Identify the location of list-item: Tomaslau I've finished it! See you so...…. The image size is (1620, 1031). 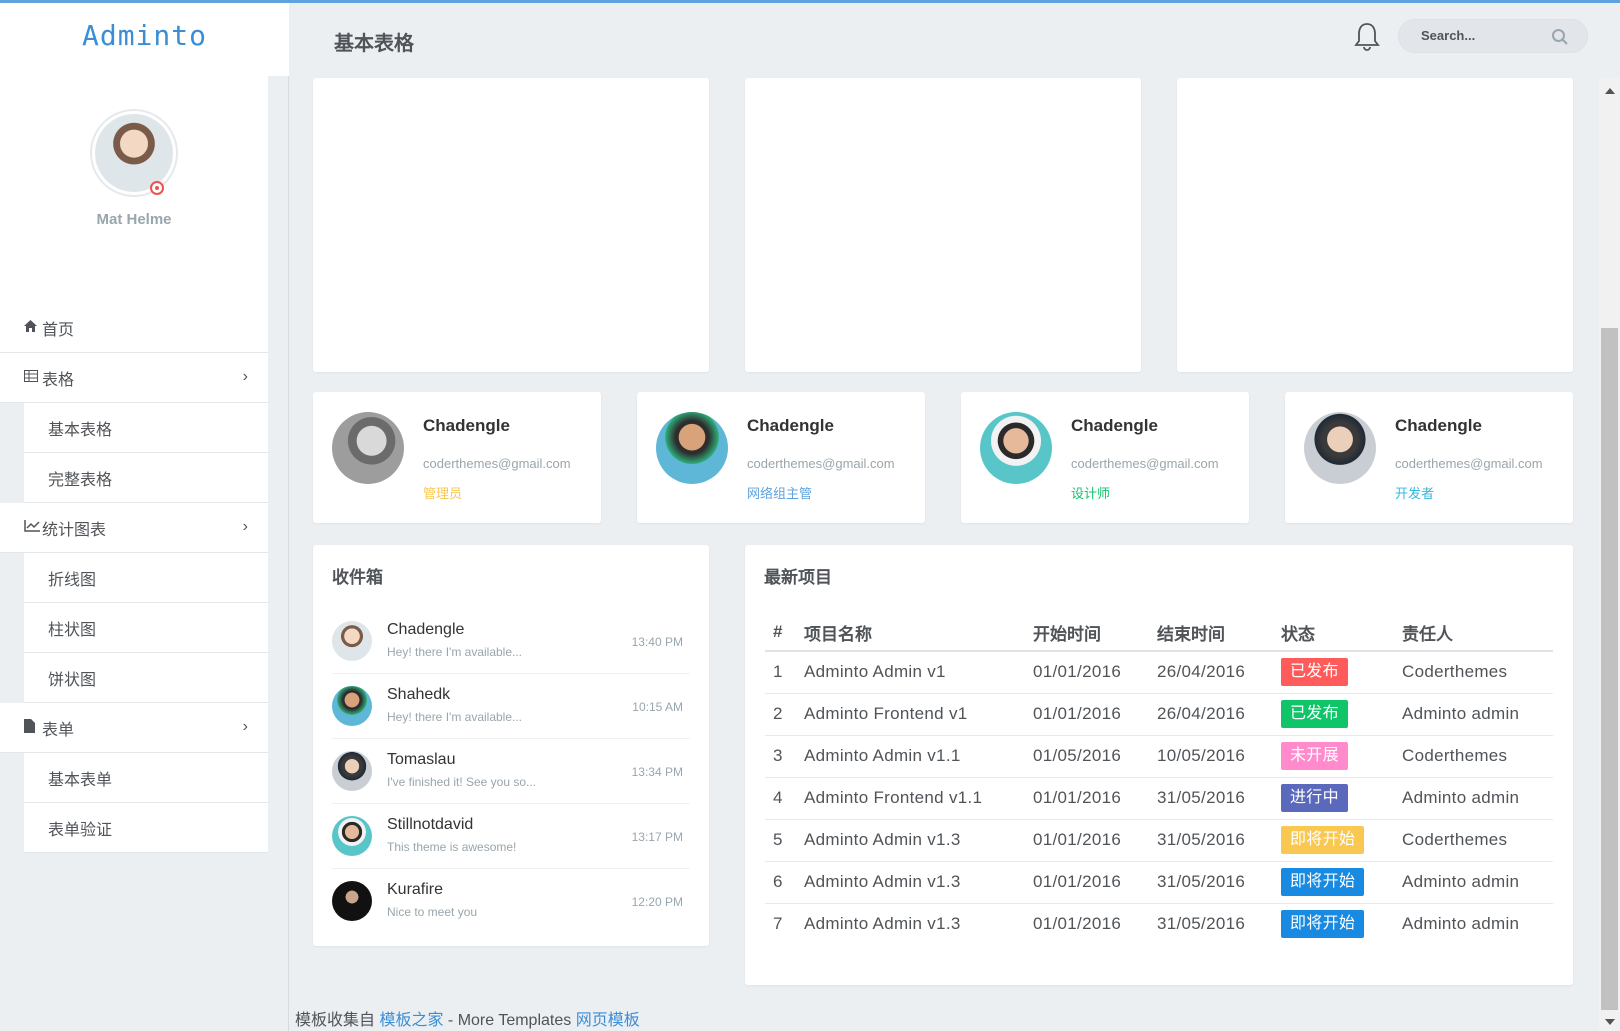
(511, 771).